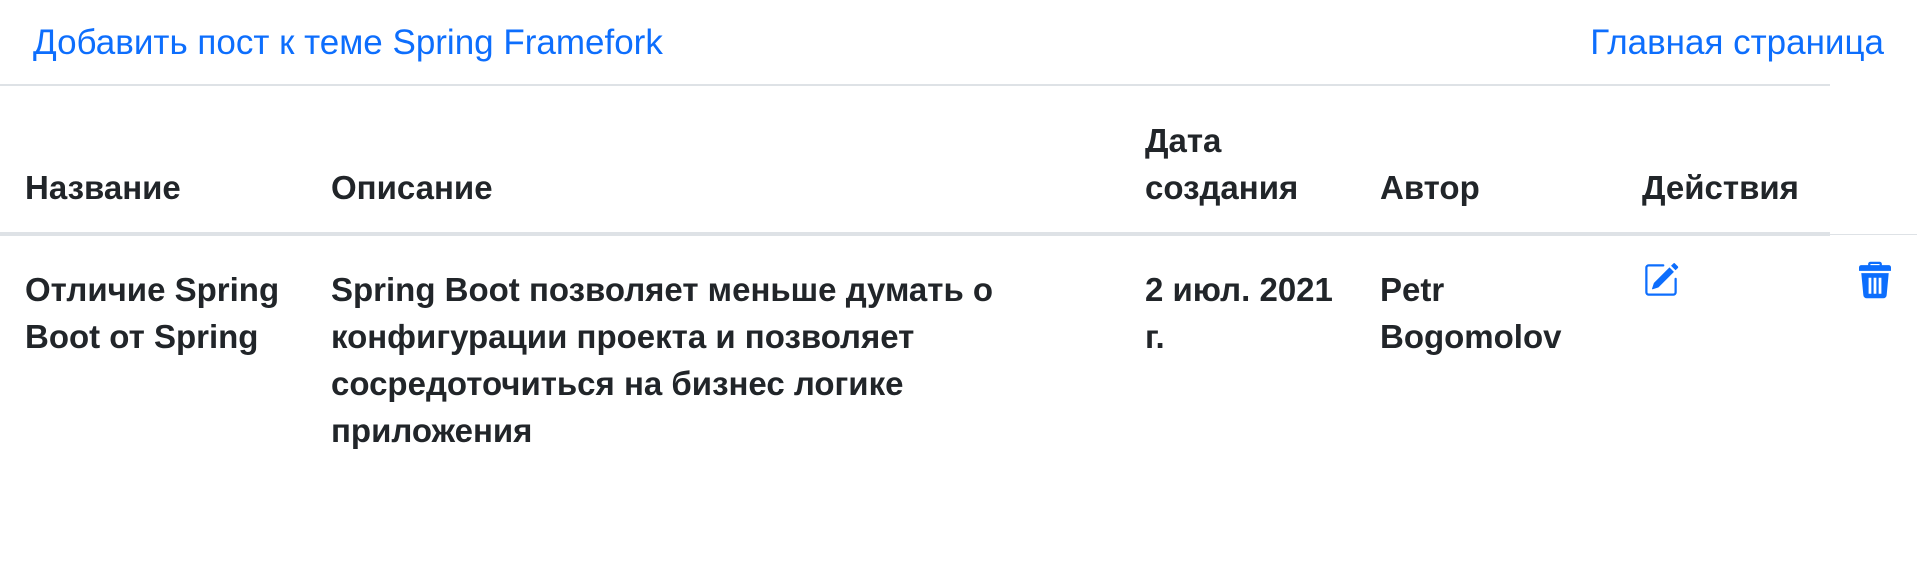 Image resolution: width=1917 pixels, height=582 pixels. I want to click on column-header-description: Описание, so click(412, 187).